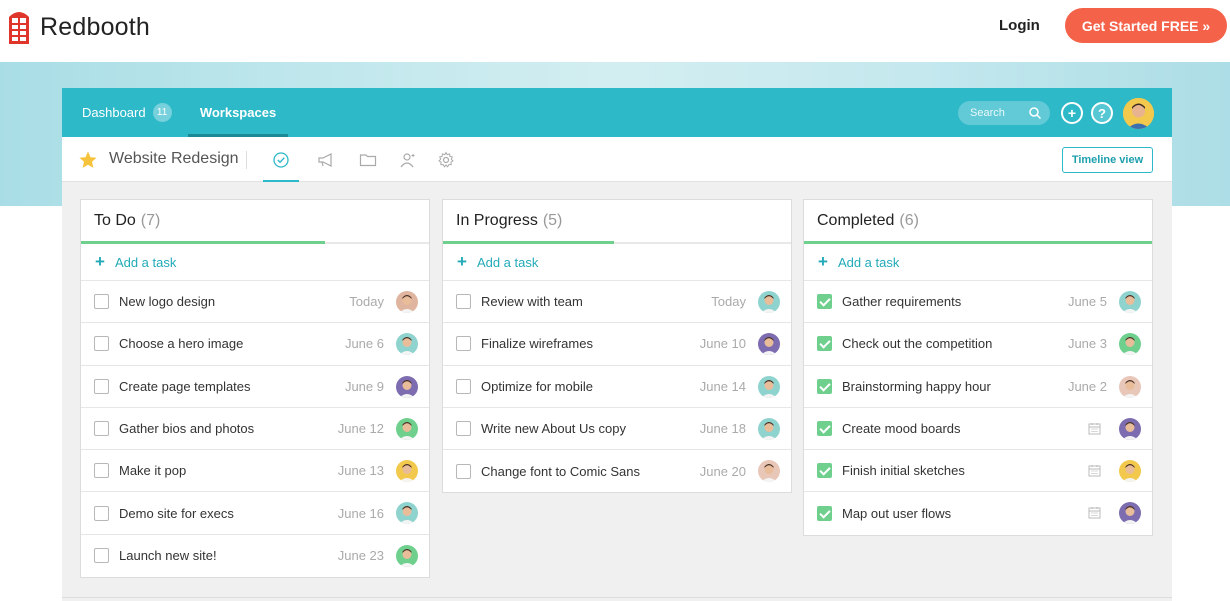 The image size is (1230, 601). I want to click on tab-conversations, so click(326, 159).